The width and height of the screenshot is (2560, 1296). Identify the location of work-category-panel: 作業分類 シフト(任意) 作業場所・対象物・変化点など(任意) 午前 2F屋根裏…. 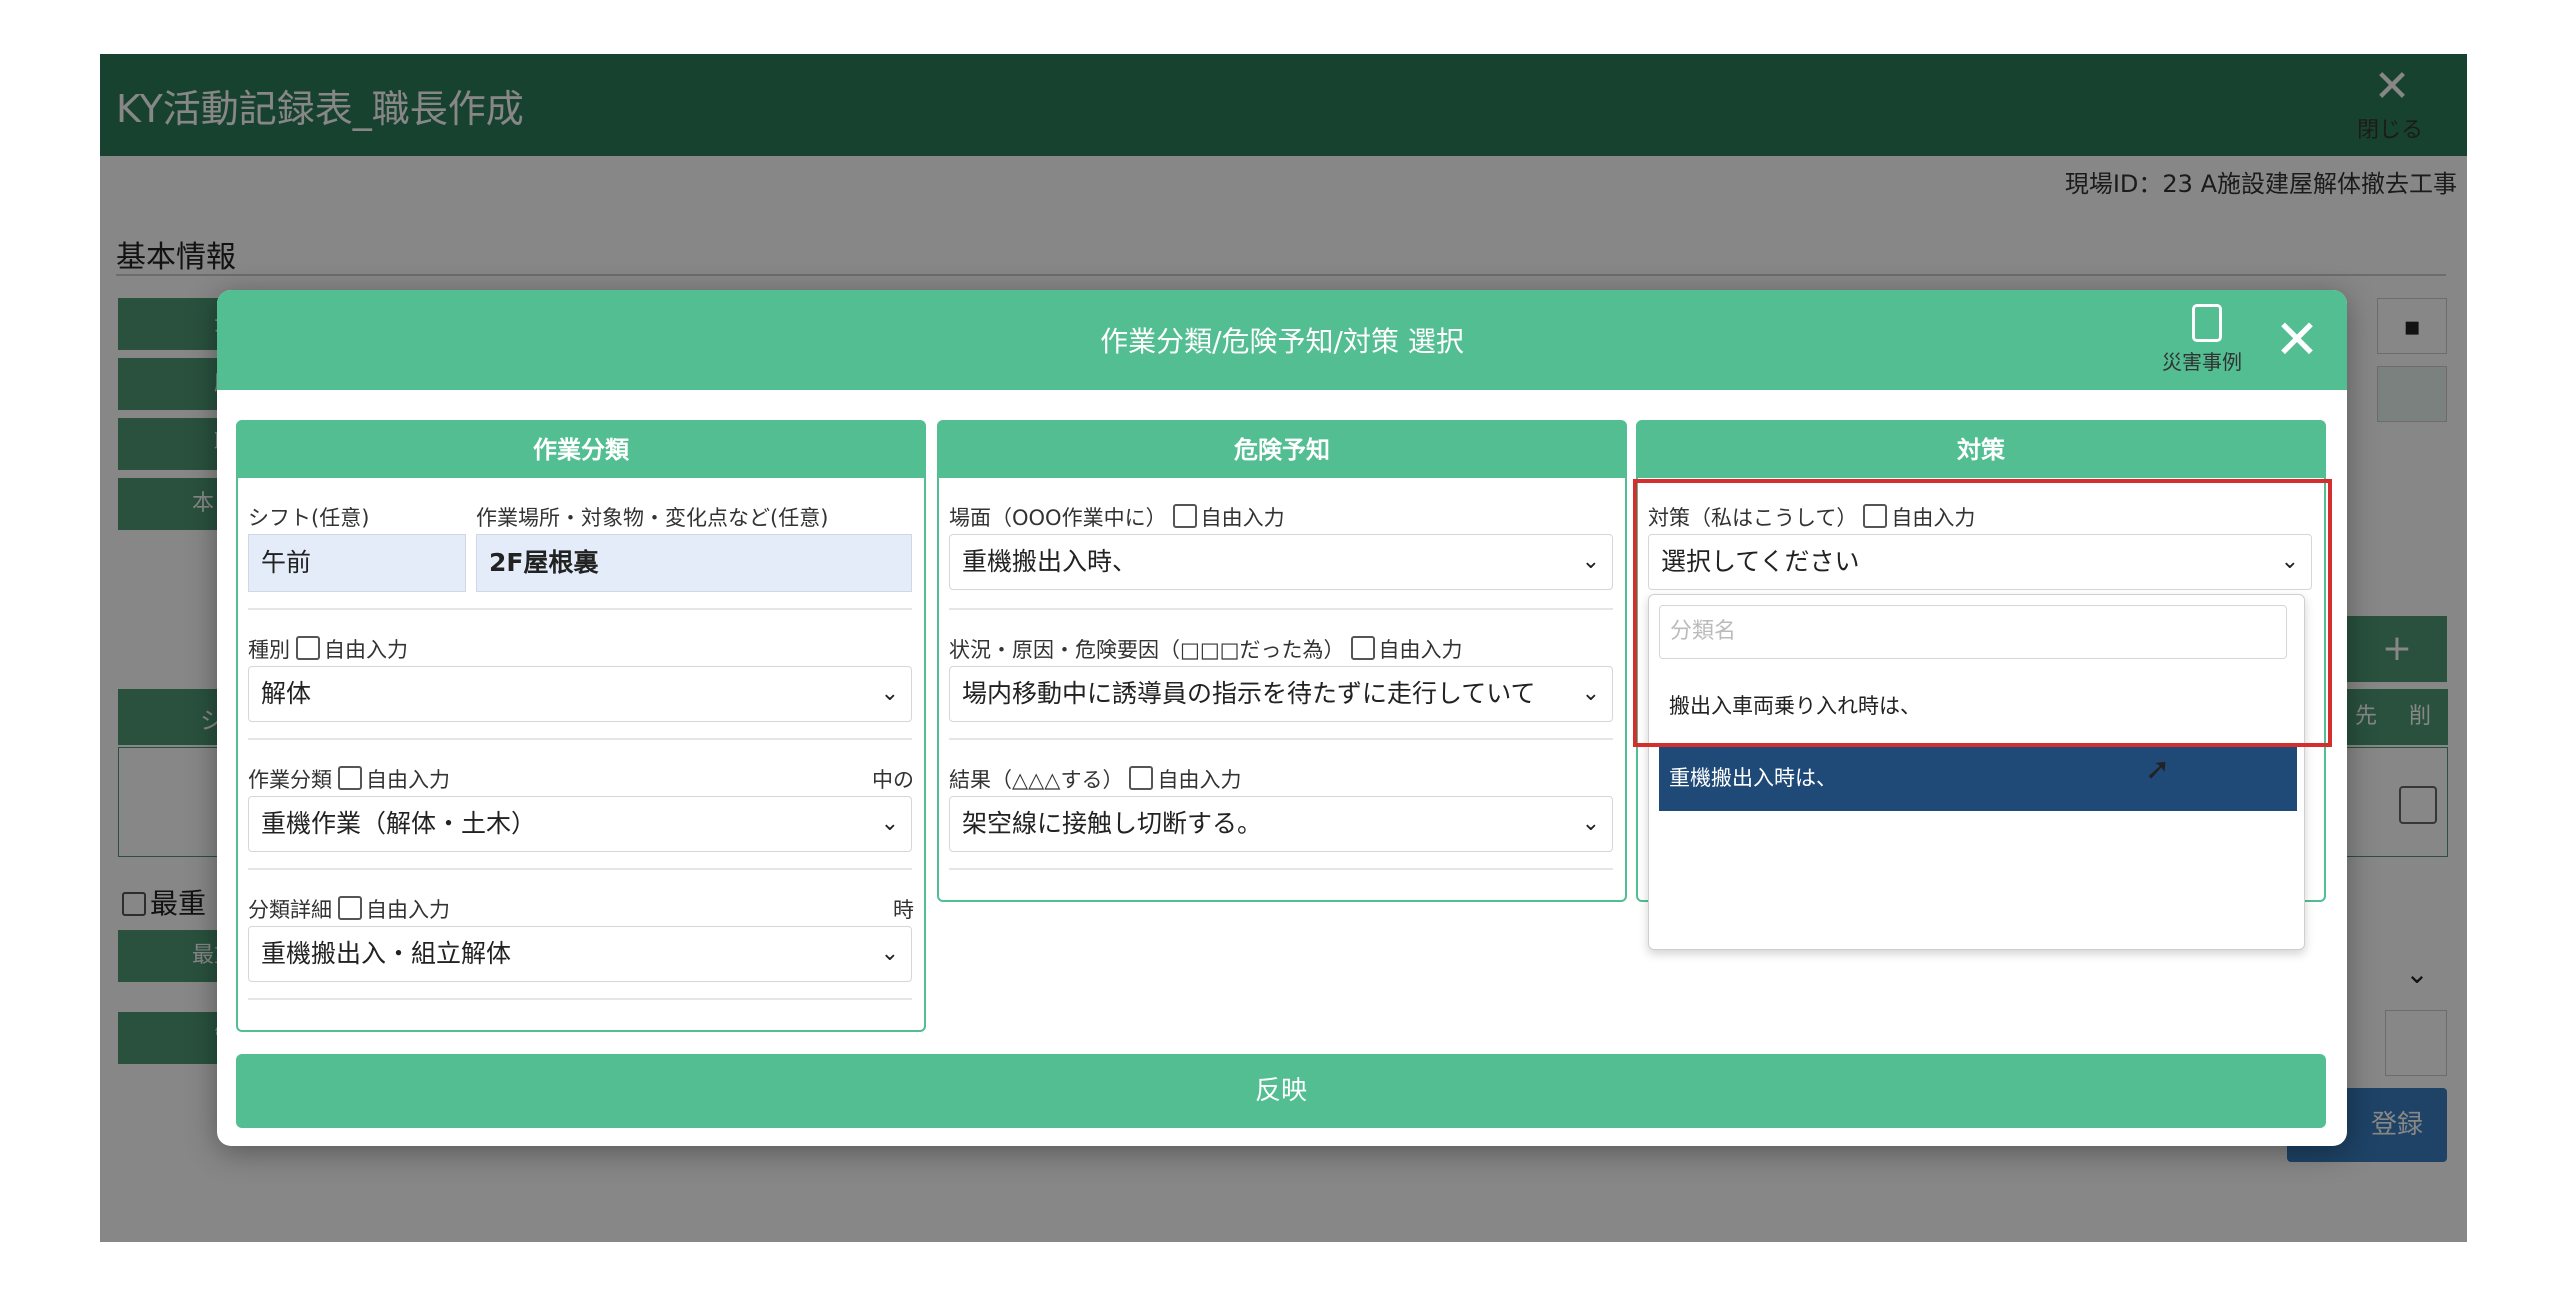
(581, 726).